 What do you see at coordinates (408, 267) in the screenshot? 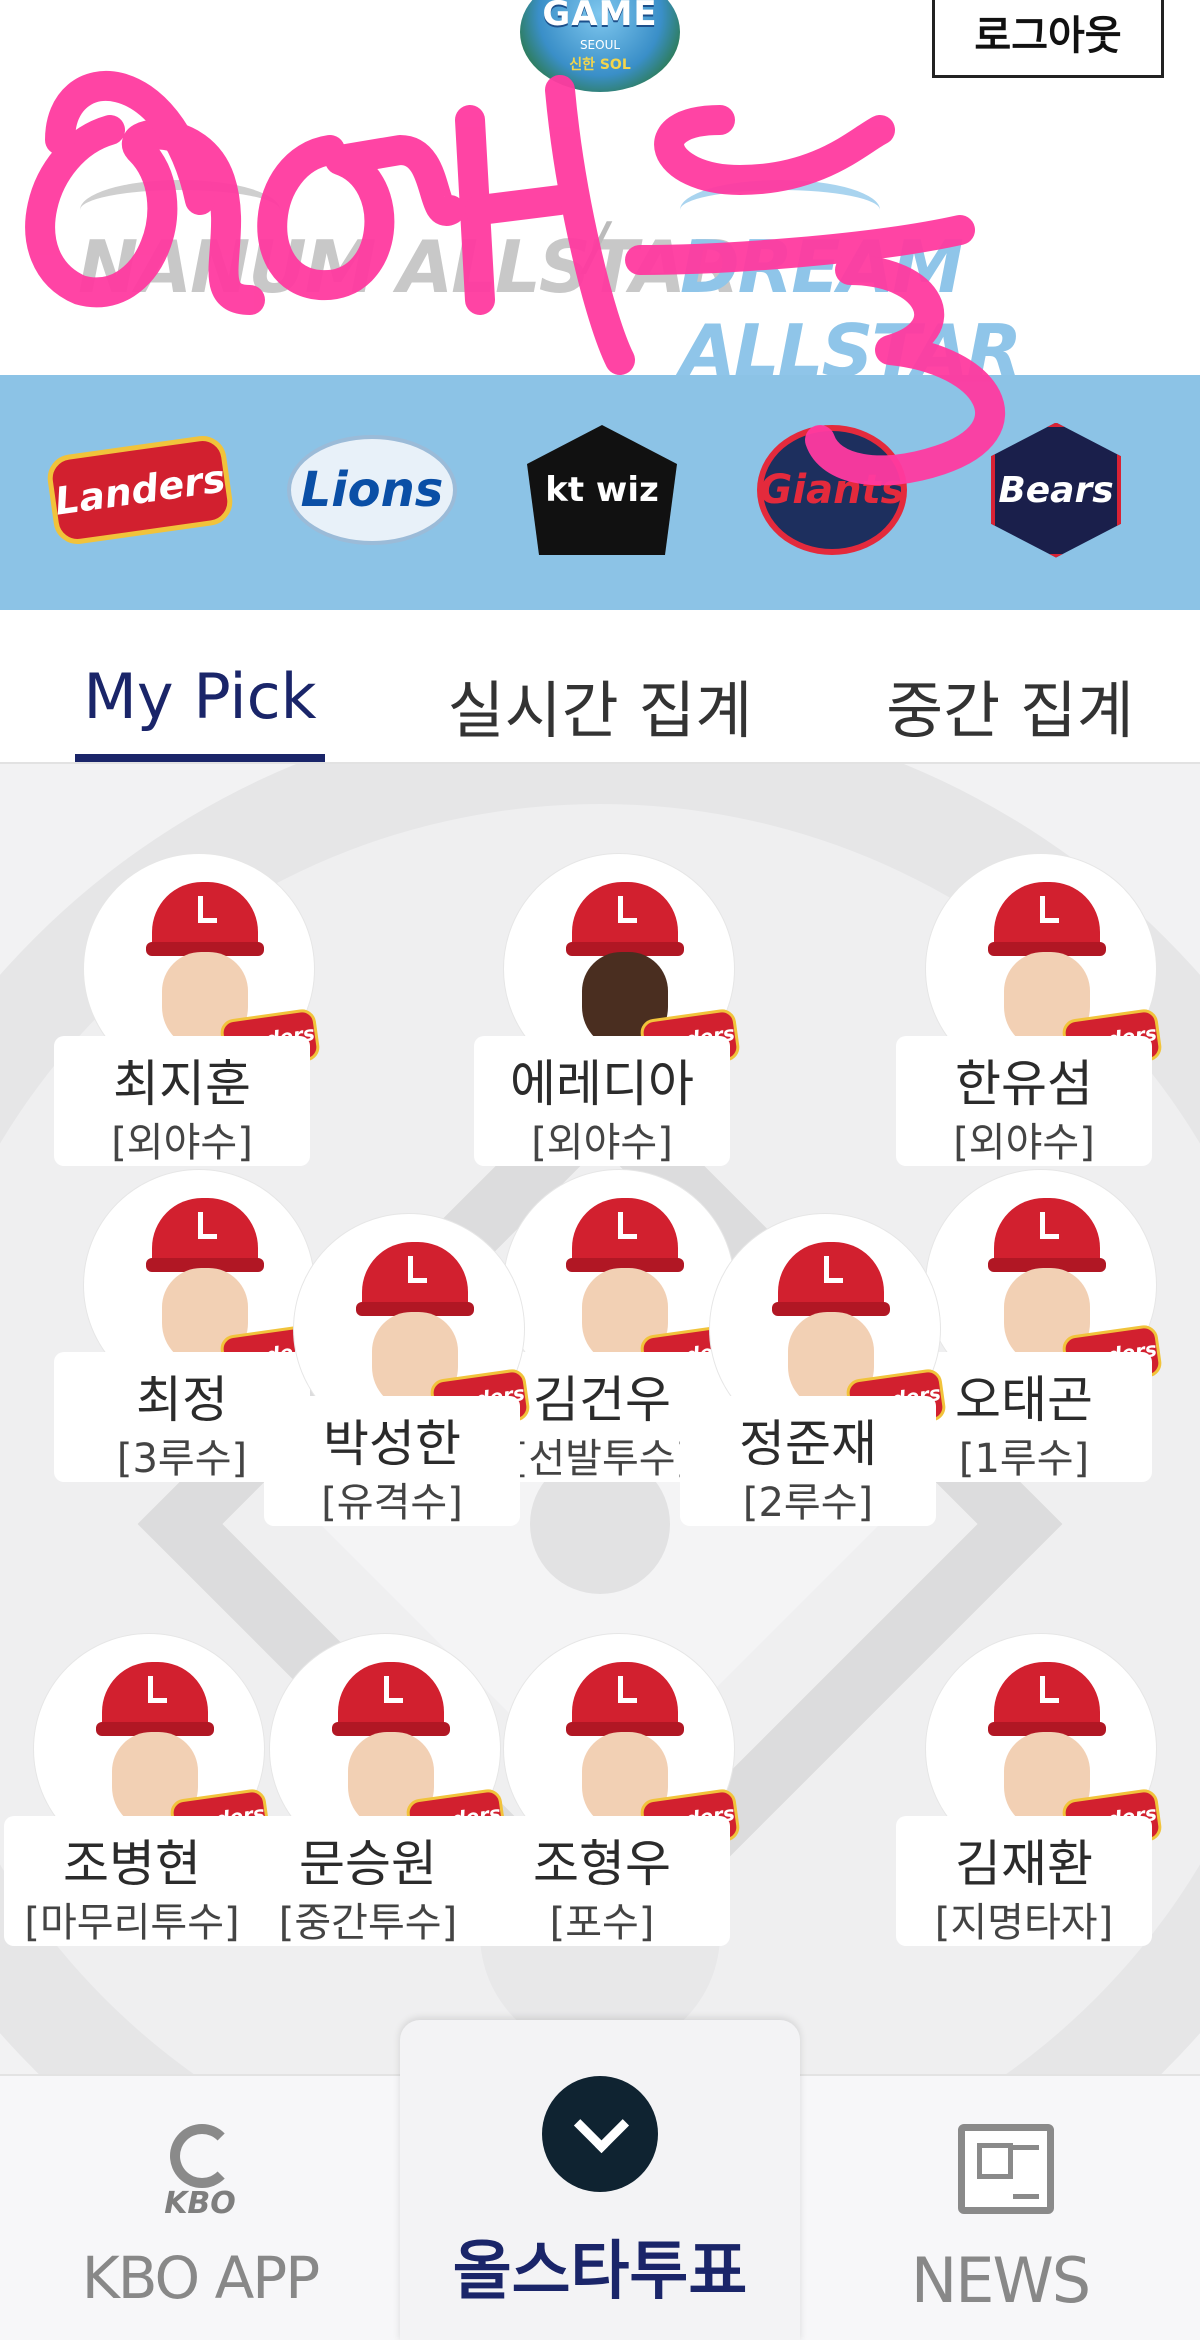
I see `nanum-allstar-tab: NANUM ALLSTAR` at bounding box center [408, 267].